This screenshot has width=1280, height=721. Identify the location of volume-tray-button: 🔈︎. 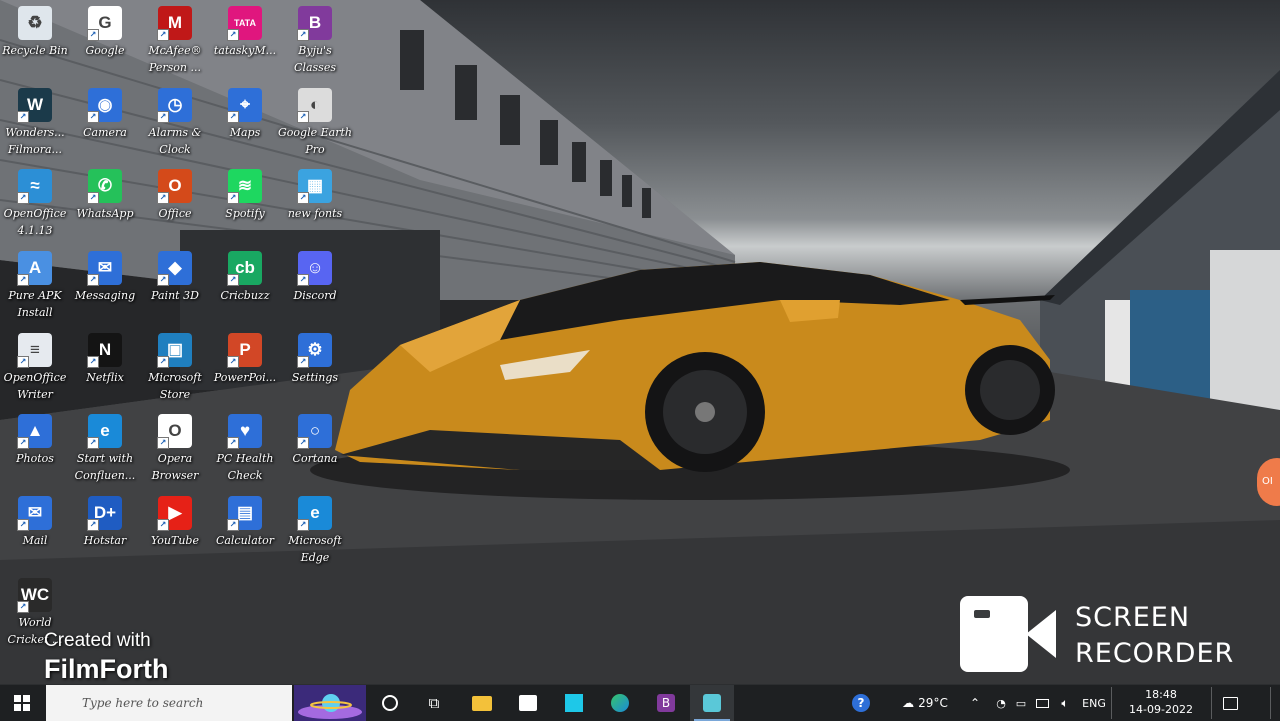
(1065, 703).